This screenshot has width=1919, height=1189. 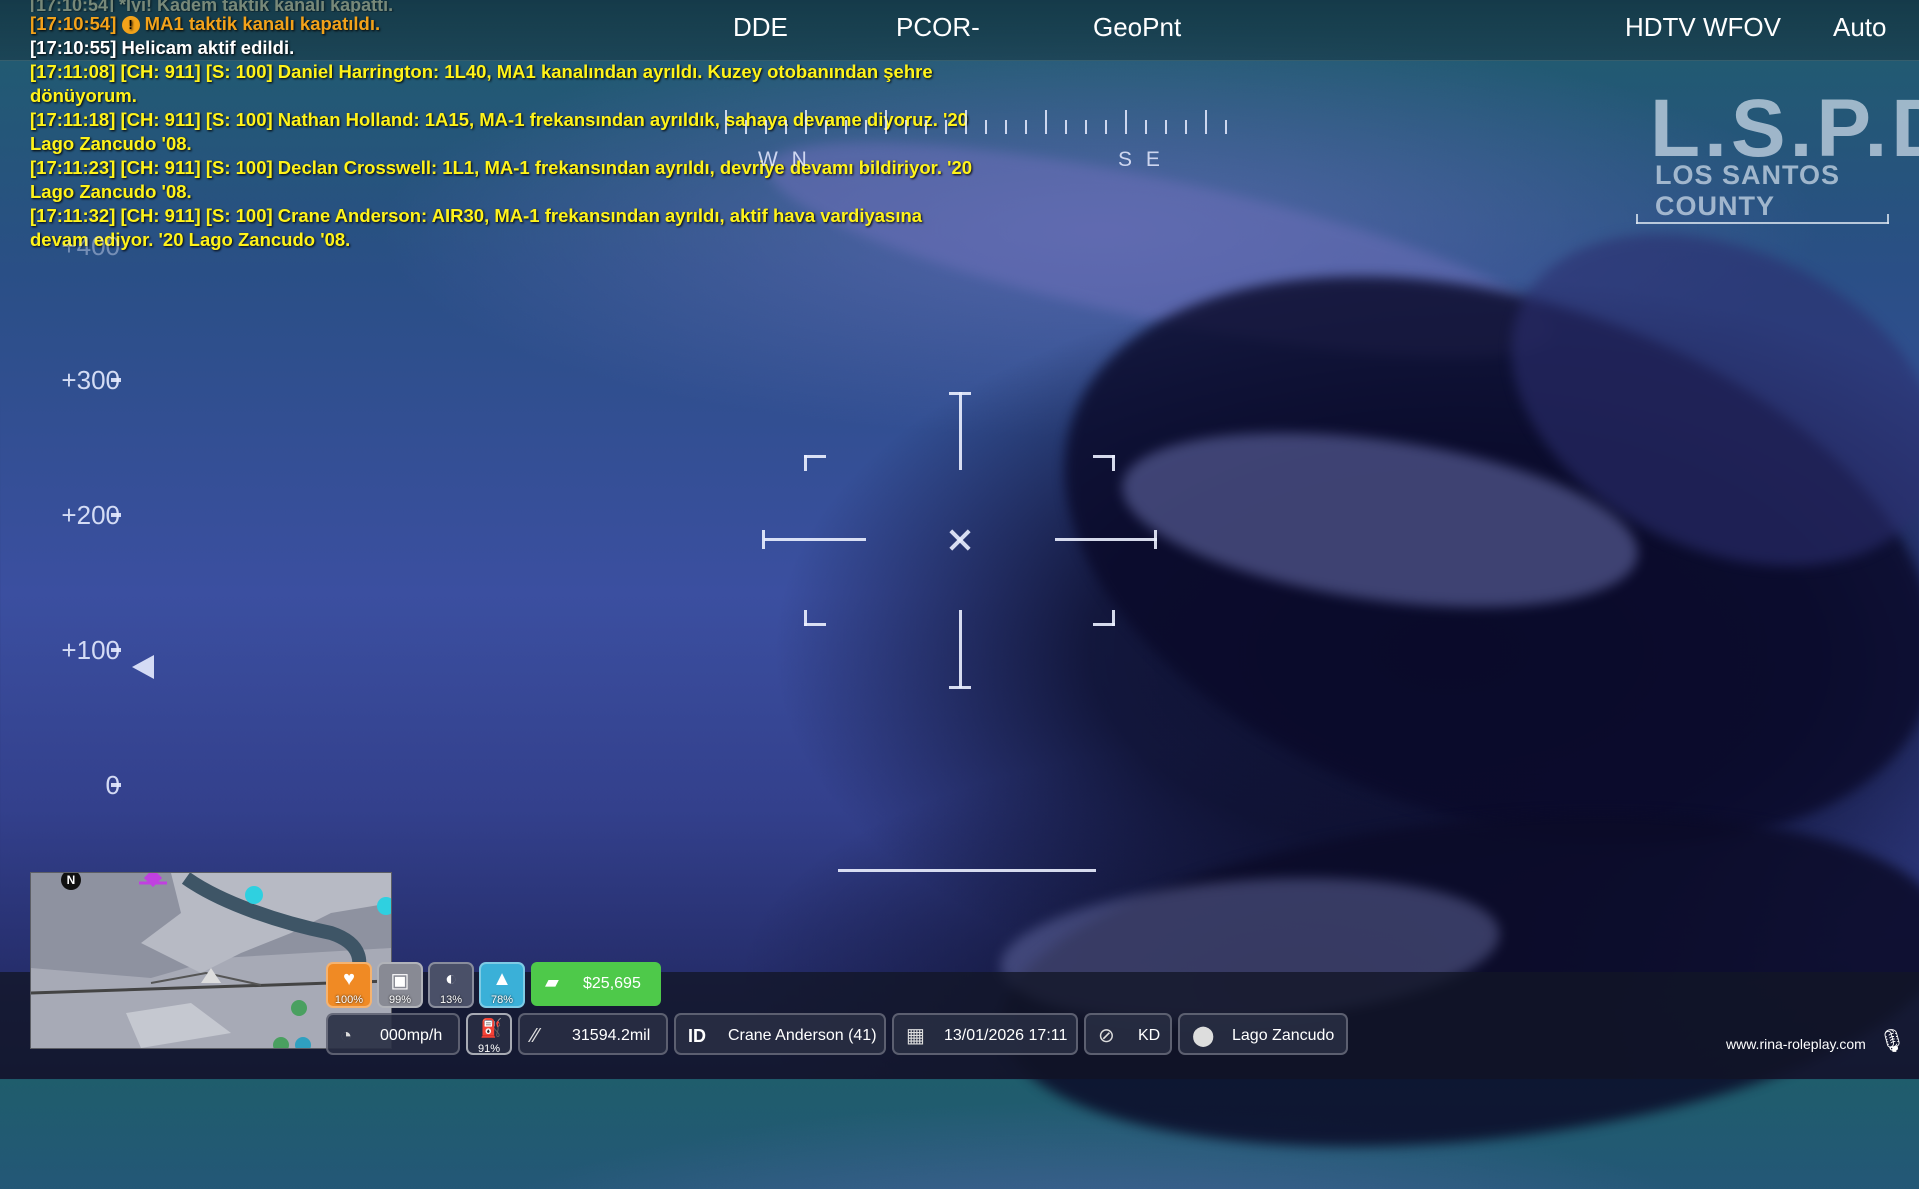 What do you see at coordinates (1762, 219) in the screenshot?
I see `zoom-scale-bar` at bounding box center [1762, 219].